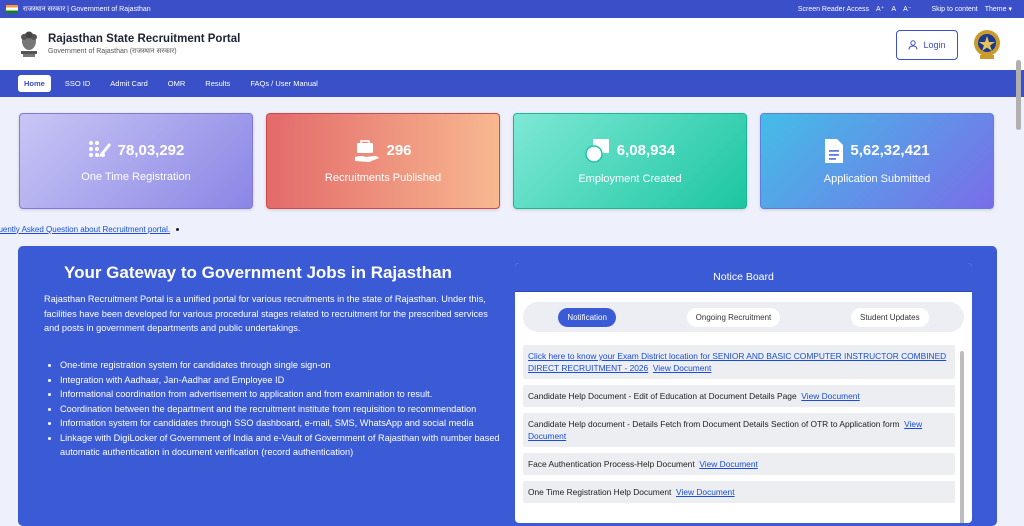  Describe the element at coordinates (99, 148) in the screenshot. I see `registration-icon` at that location.